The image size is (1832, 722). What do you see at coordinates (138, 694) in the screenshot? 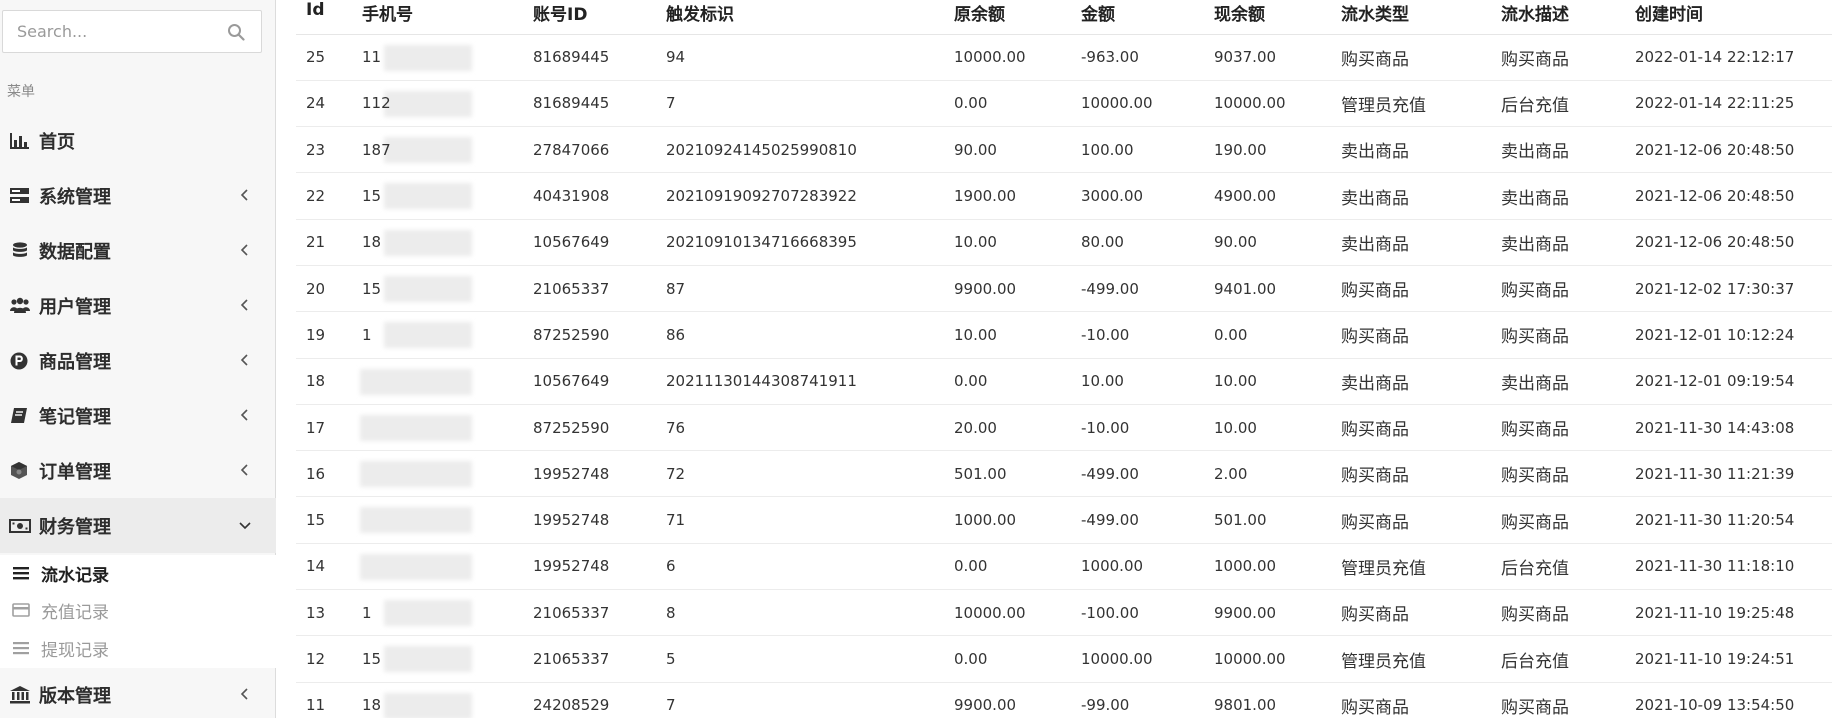
I see `sidebar-item-versions: 版本管理` at bounding box center [138, 694].